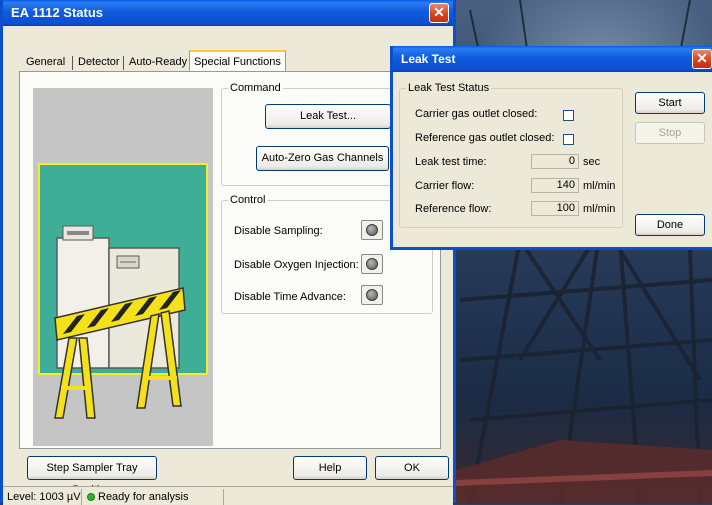 This screenshot has height=505, width=712. I want to click on stop-button: Stop, so click(670, 133).